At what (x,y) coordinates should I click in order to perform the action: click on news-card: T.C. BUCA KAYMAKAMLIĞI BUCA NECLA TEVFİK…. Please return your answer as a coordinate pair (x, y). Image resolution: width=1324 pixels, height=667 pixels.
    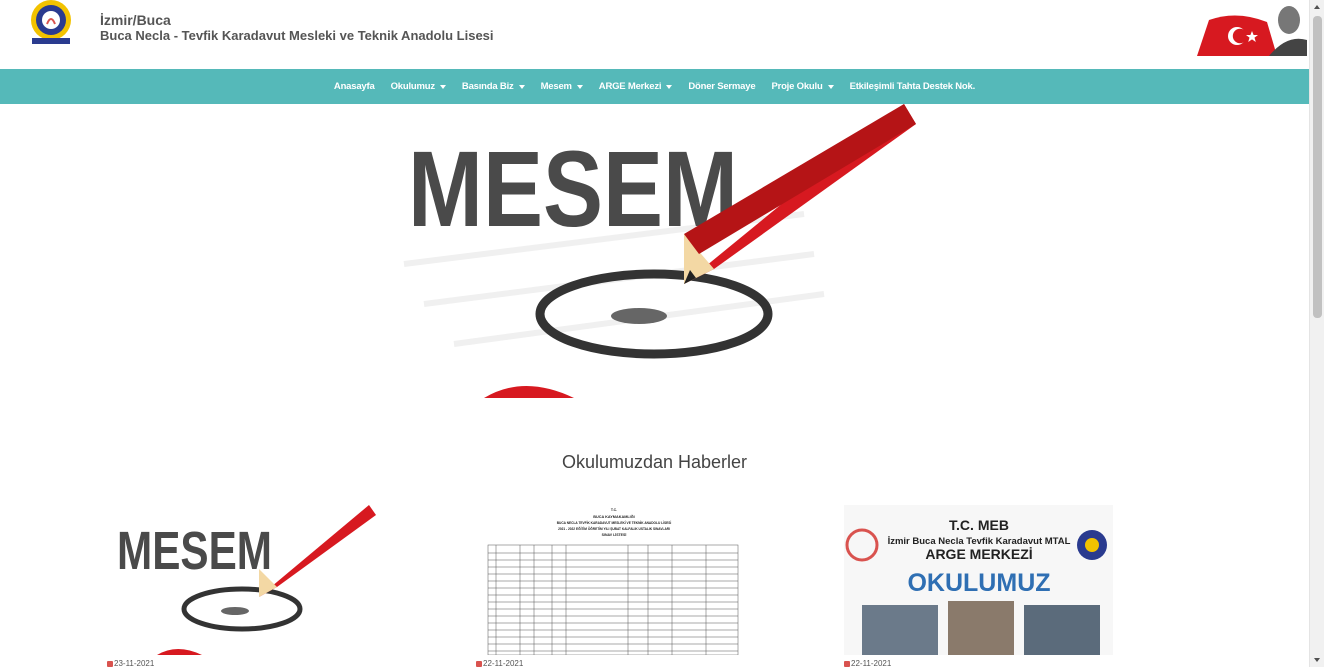
    Looking at the image, I should click on (610, 580).